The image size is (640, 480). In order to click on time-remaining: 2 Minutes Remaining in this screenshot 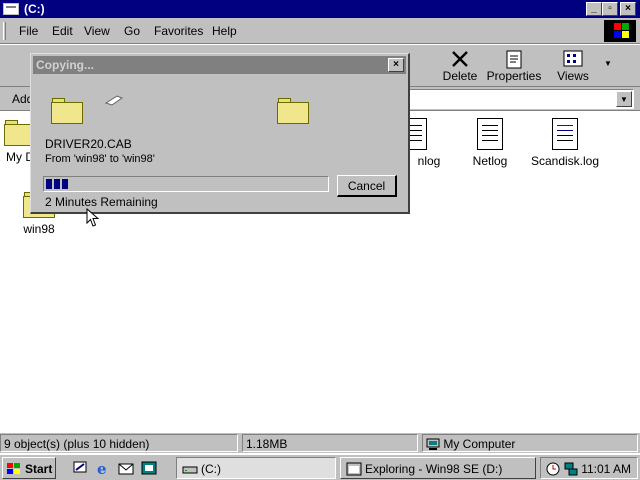, I will do `click(101, 202)`.